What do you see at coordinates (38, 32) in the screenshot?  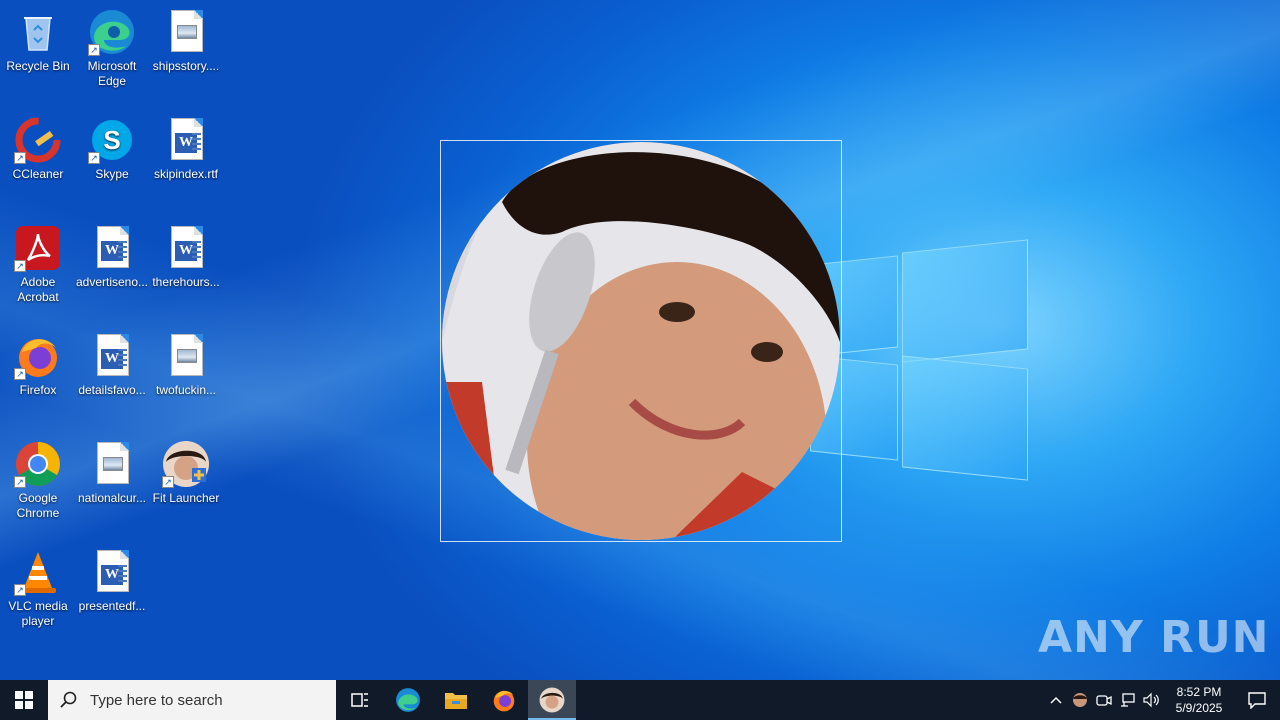 I see `recycle-bin-icon` at bounding box center [38, 32].